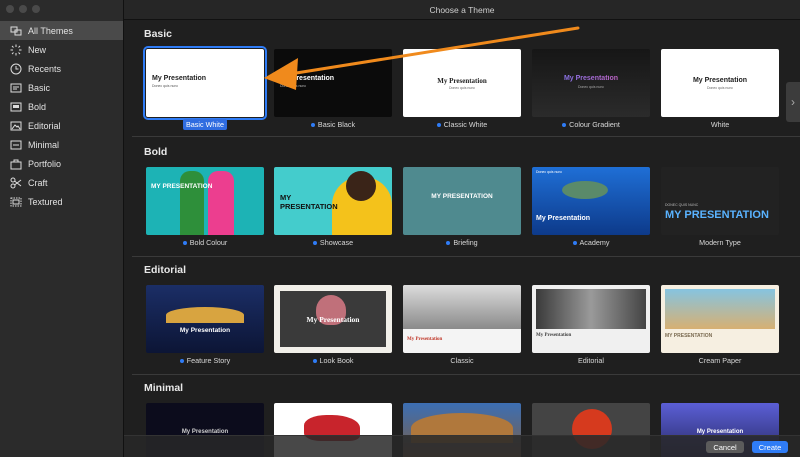  I want to click on minimal-icon, so click(15, 144).